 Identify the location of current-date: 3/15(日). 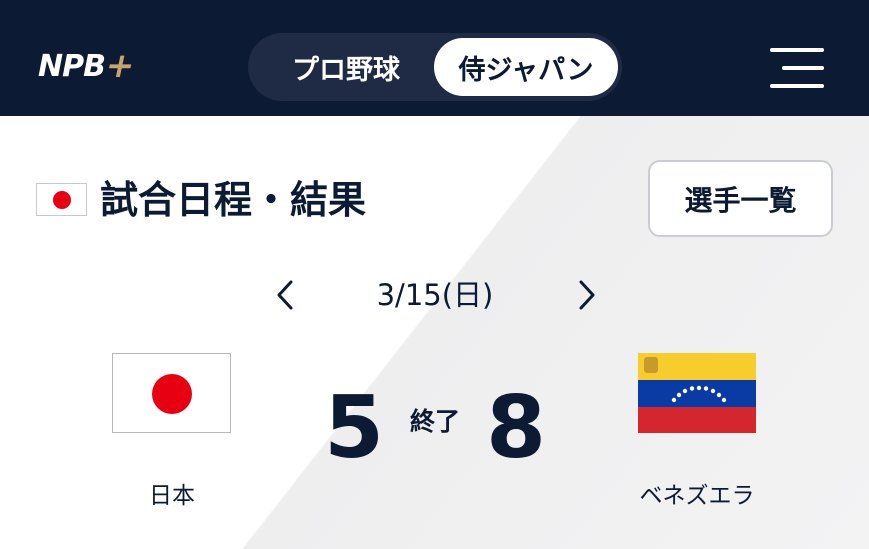
(435, 295).